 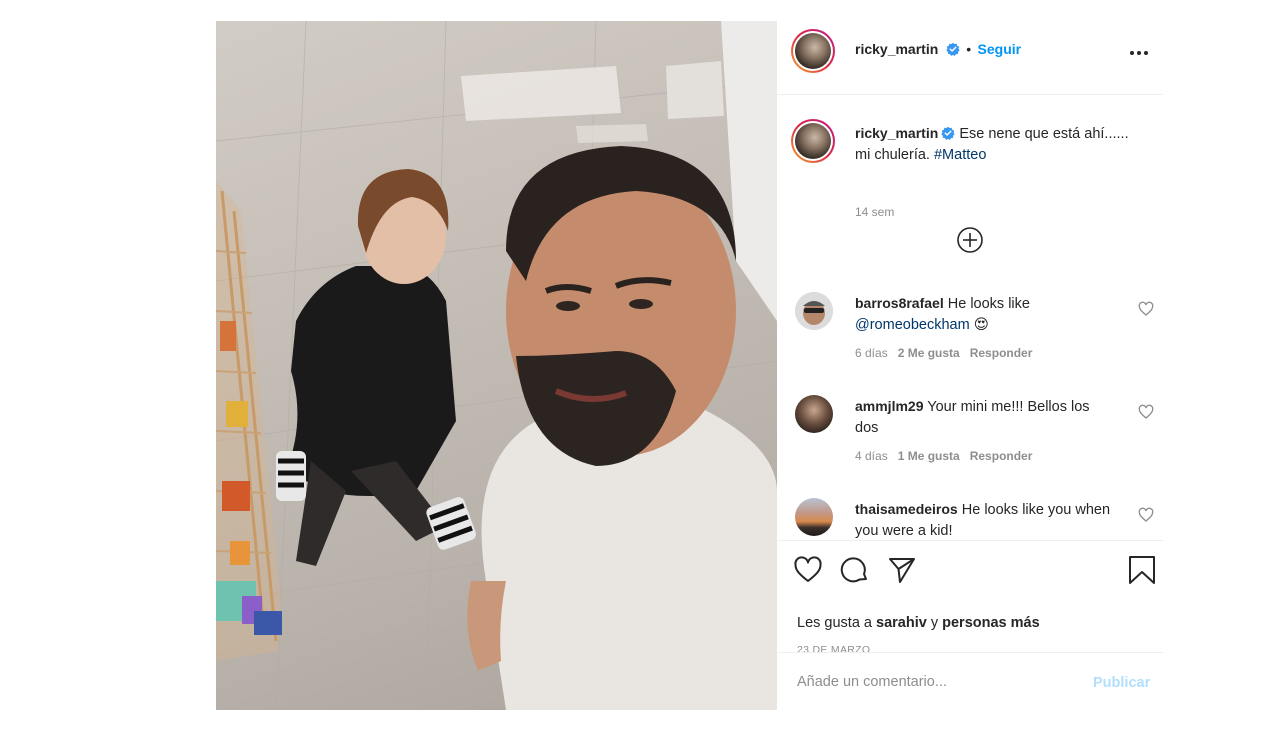 What do you see at coordinates (929, 456) in the screenshot?
I see `comment-likes: 1 Me gusta` at bounding box center [929, 456].